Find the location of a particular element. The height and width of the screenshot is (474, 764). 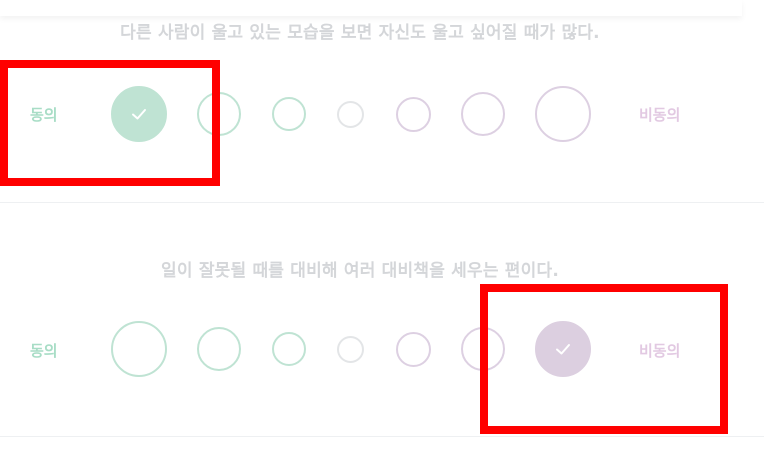

question-text: 일이 잘못될 때를 대비해 여러 대비책을 세우는 편이다. is located at coordinates (360, 271).